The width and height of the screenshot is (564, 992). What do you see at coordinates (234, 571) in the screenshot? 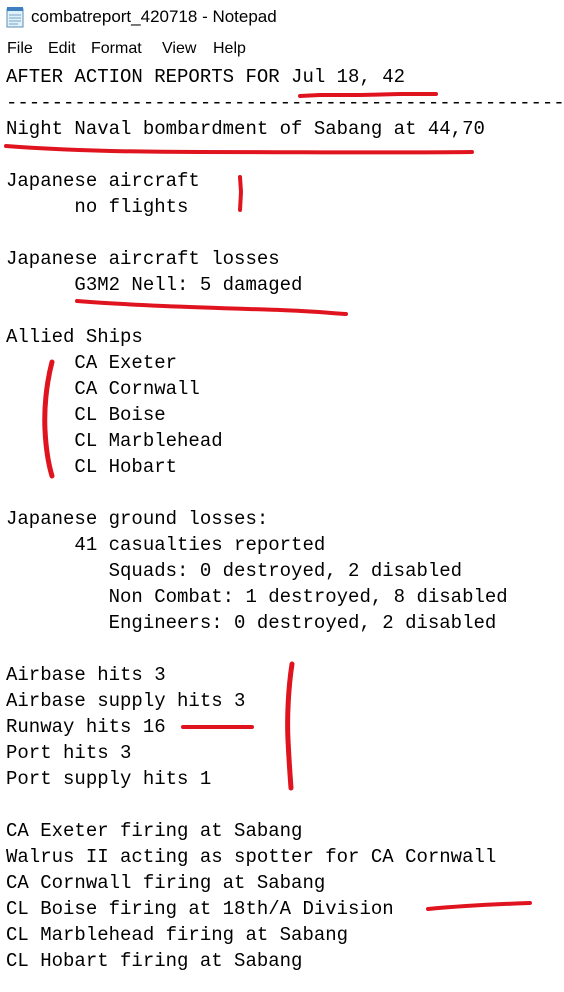
I see `text-line: Squads: 0 destroyed, 2 disabled` at bounding box center [234, 571].